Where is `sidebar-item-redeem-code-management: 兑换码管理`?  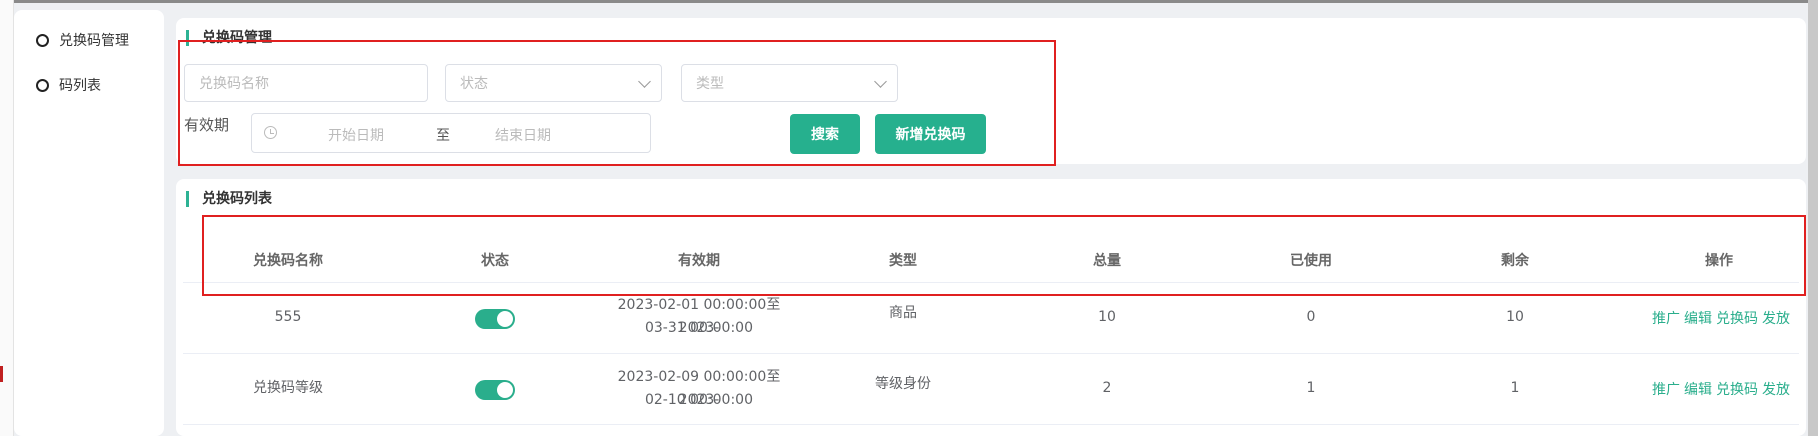 sidebar-item-redeem-code-management: 兑换码管理 is located at coordinates (82, 40).